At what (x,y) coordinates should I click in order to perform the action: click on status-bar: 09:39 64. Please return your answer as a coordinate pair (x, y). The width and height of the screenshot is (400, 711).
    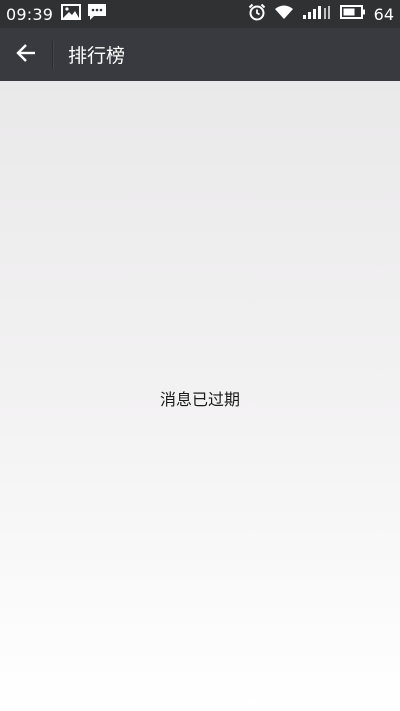
    Looking at the image, I should click on (200, 14).